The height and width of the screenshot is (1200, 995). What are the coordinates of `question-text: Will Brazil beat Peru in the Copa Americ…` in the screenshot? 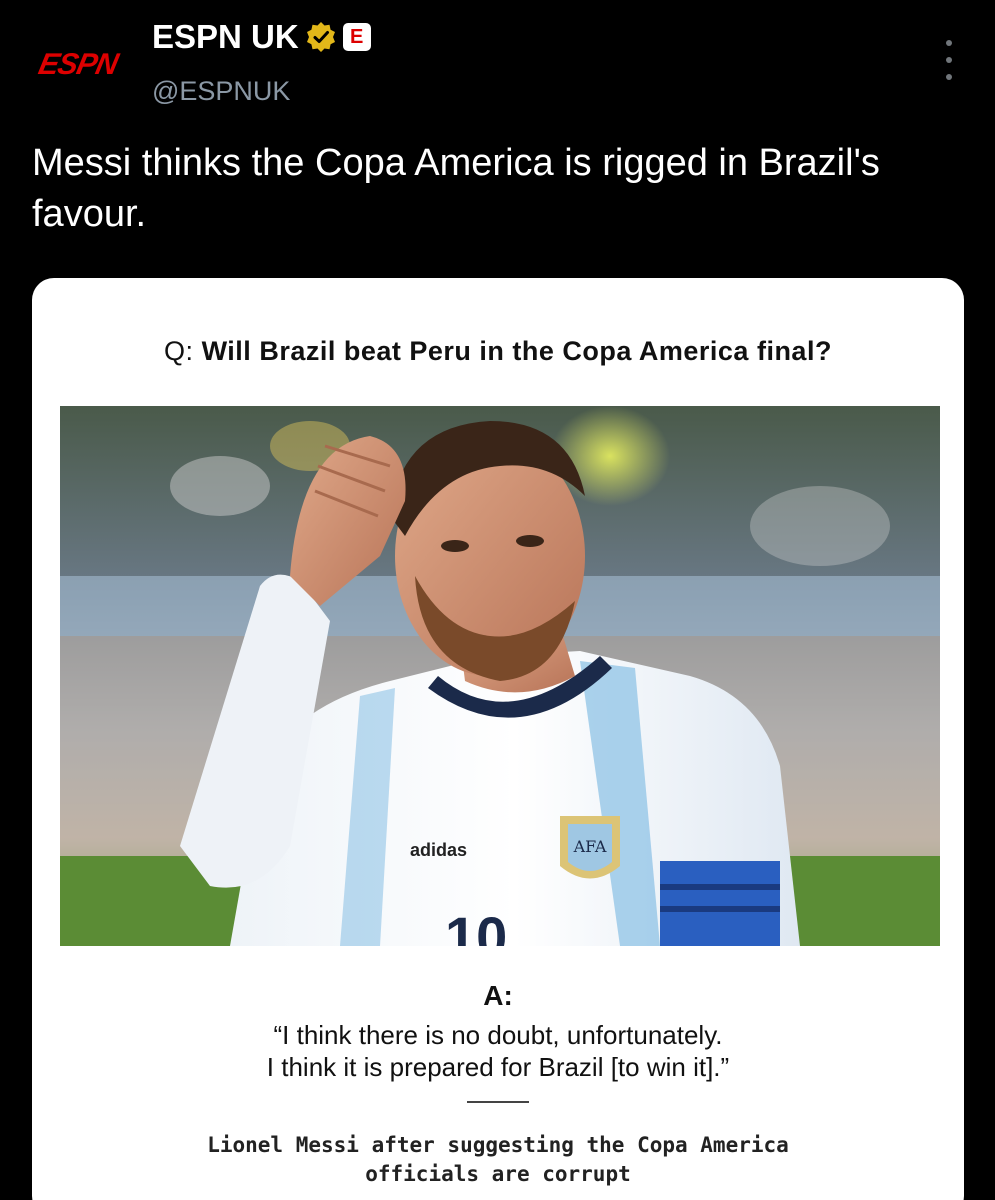 It's located at (516, 351).